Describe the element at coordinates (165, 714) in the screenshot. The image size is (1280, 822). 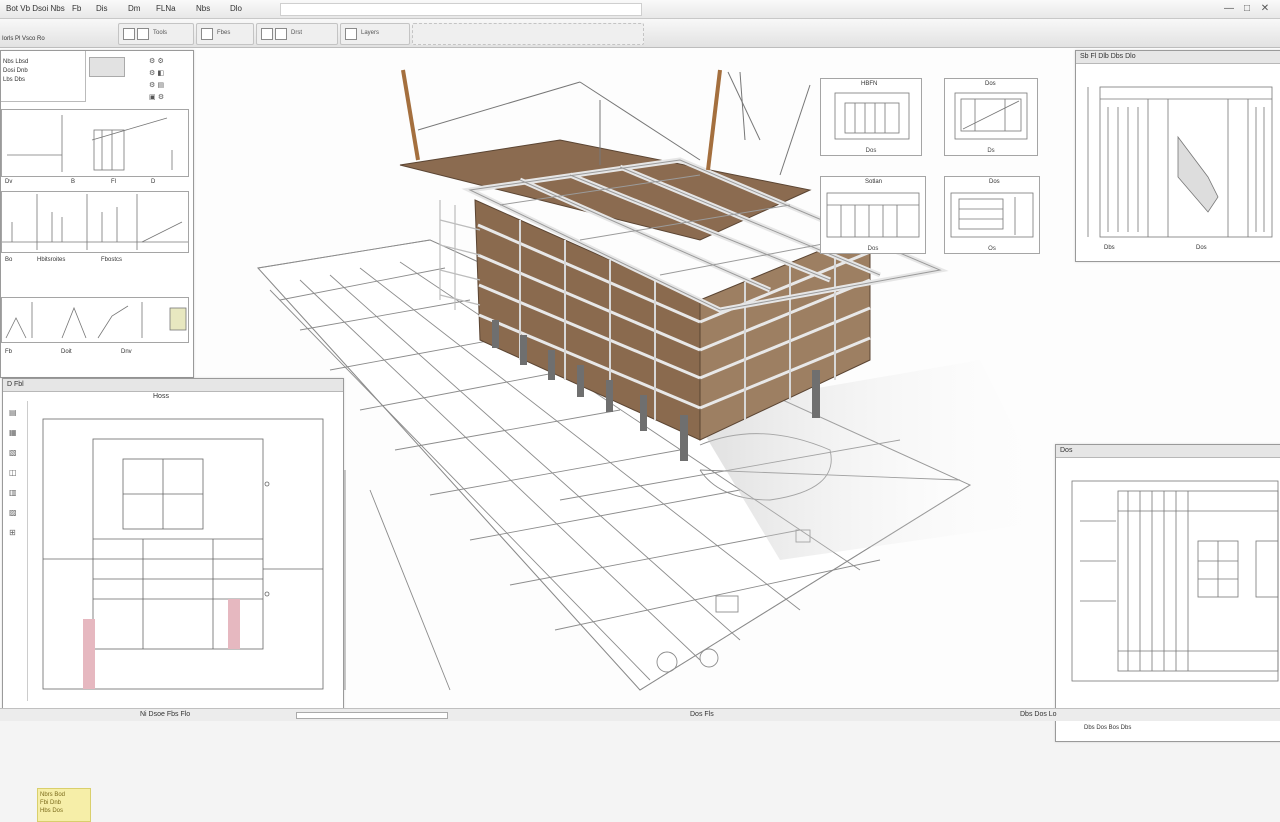
I see `status-left: Ni Dsoe Fbs Flo` at that location.